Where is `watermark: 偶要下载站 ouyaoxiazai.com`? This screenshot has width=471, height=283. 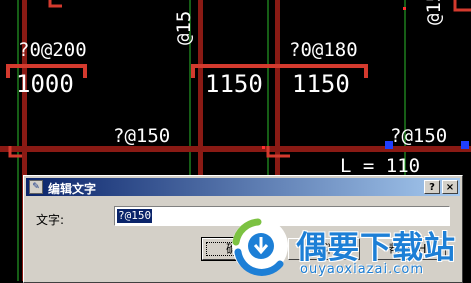 watermark: 偶要下载站 ouyaoxiazai.com is located at coordinates (349, 246).